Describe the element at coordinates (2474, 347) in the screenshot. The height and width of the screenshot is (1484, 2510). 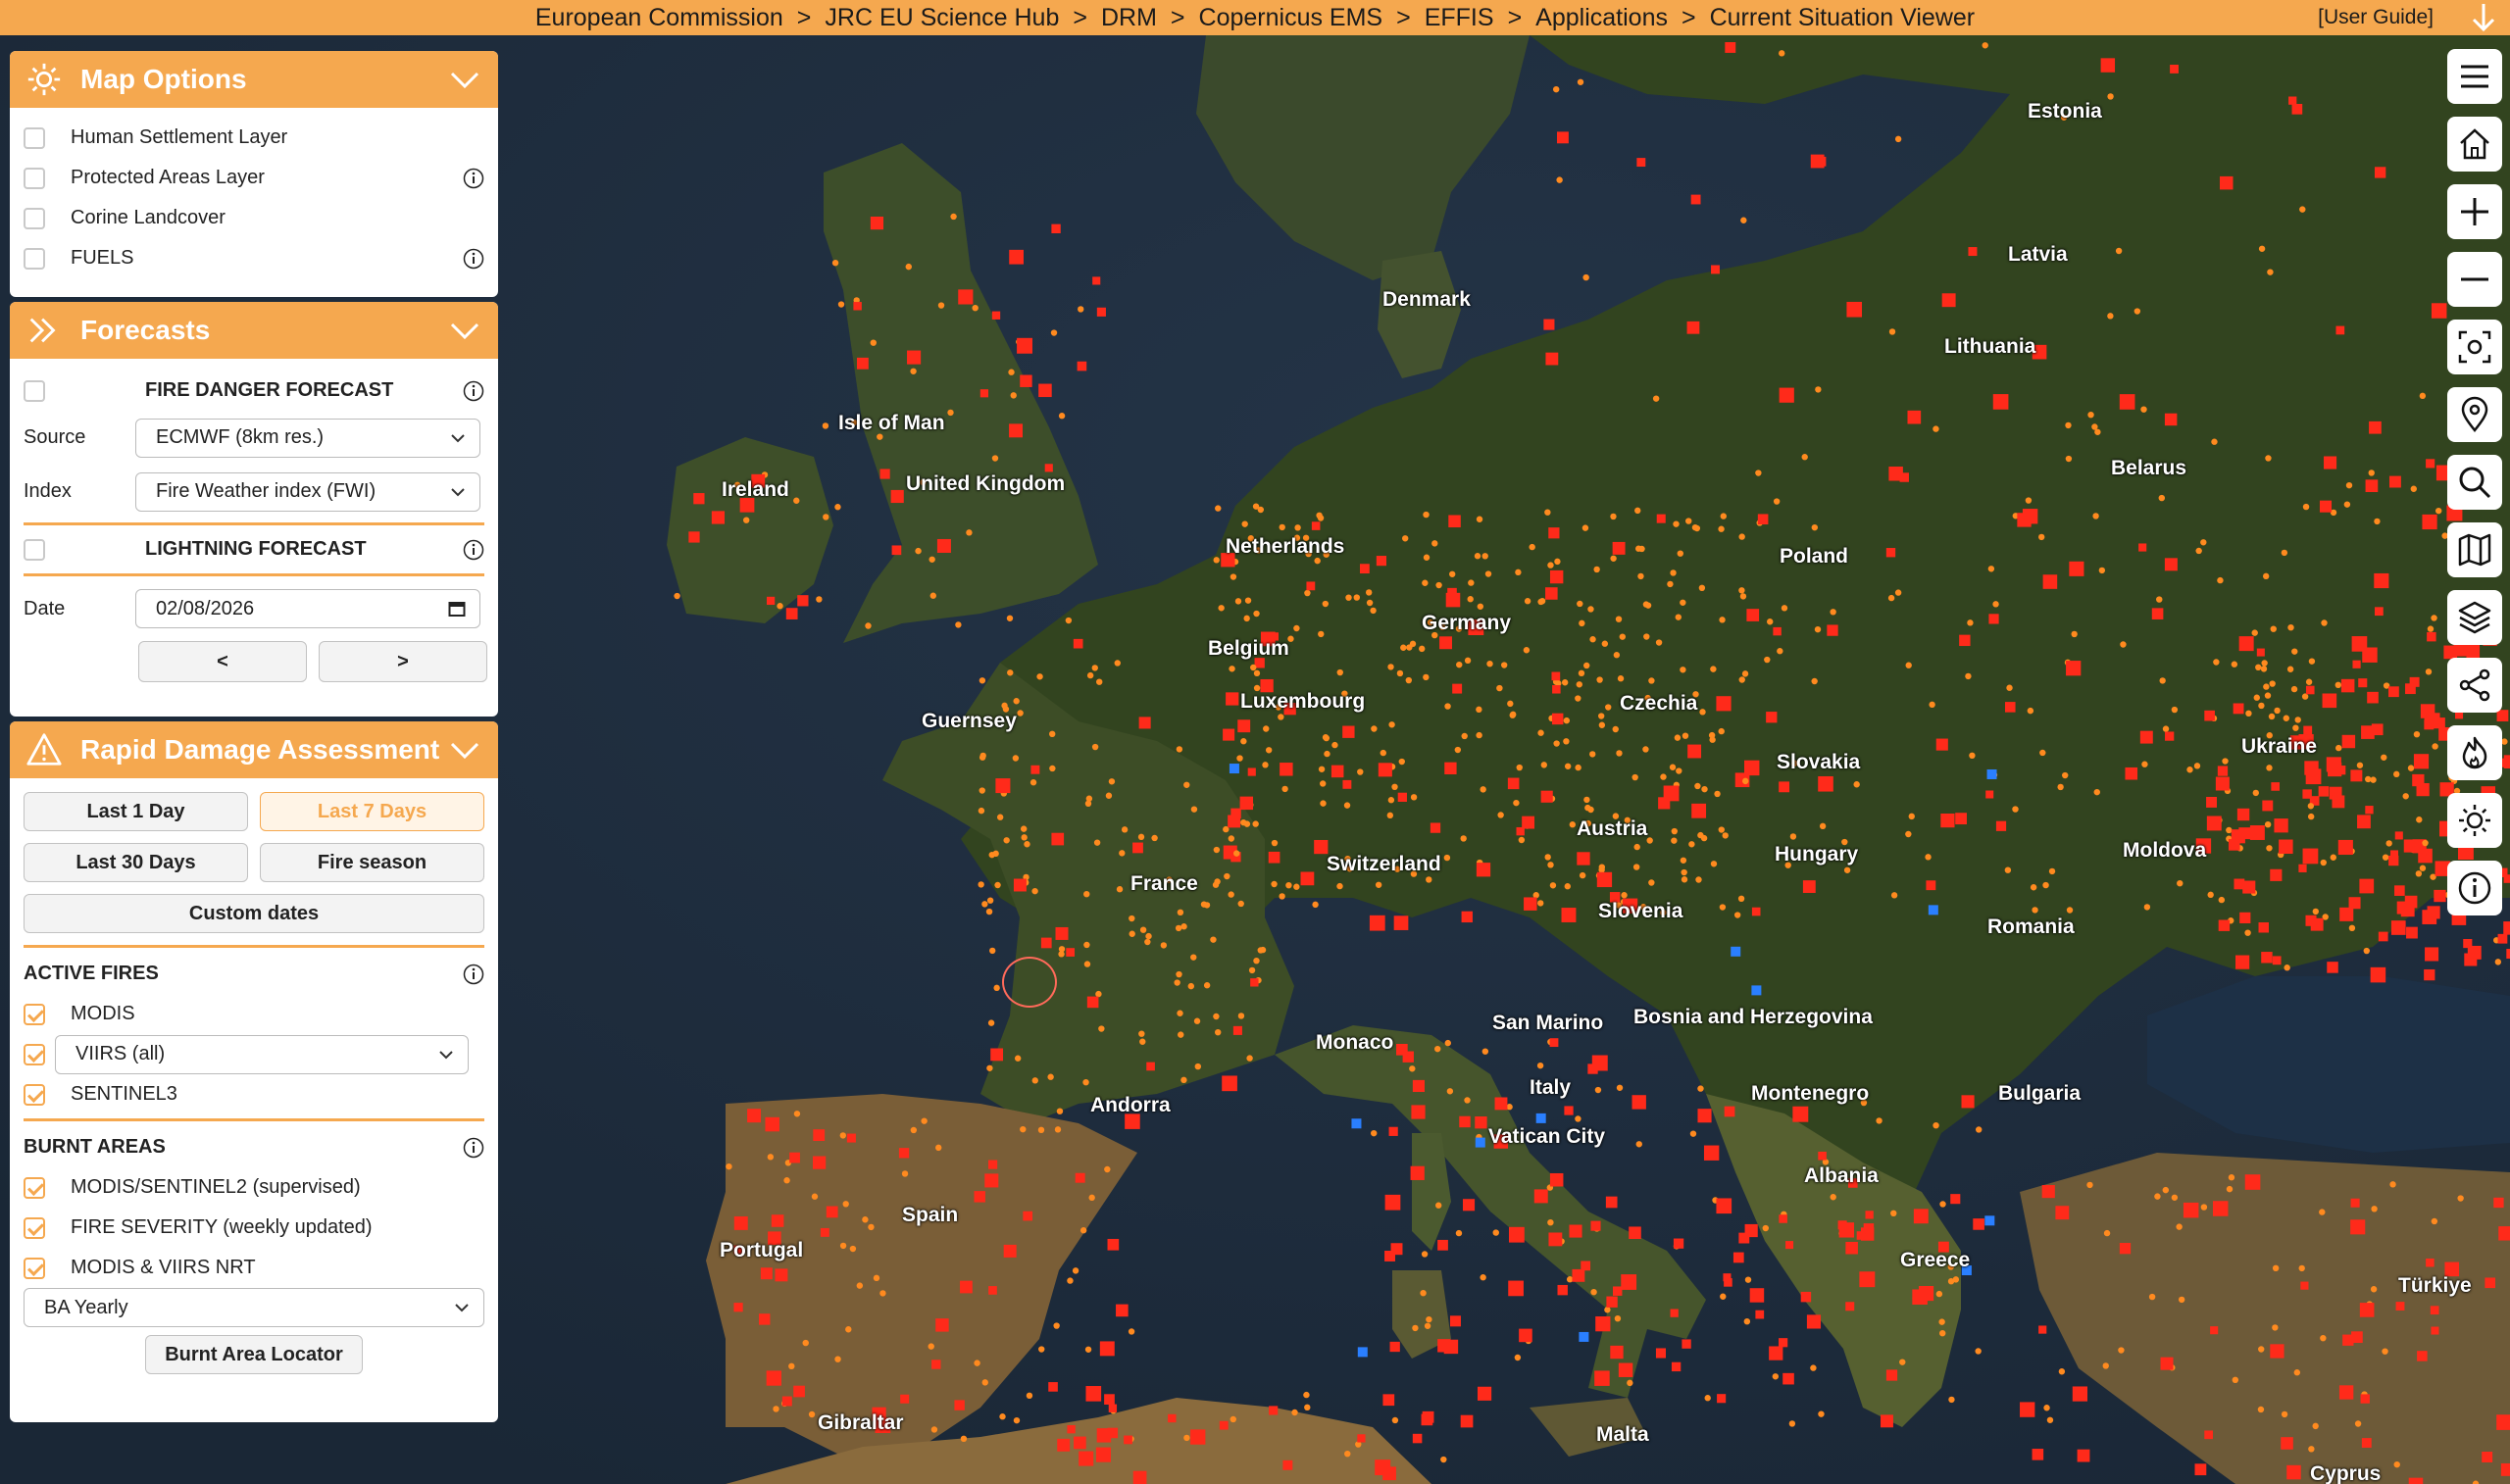
I see `locate-button` at that location.